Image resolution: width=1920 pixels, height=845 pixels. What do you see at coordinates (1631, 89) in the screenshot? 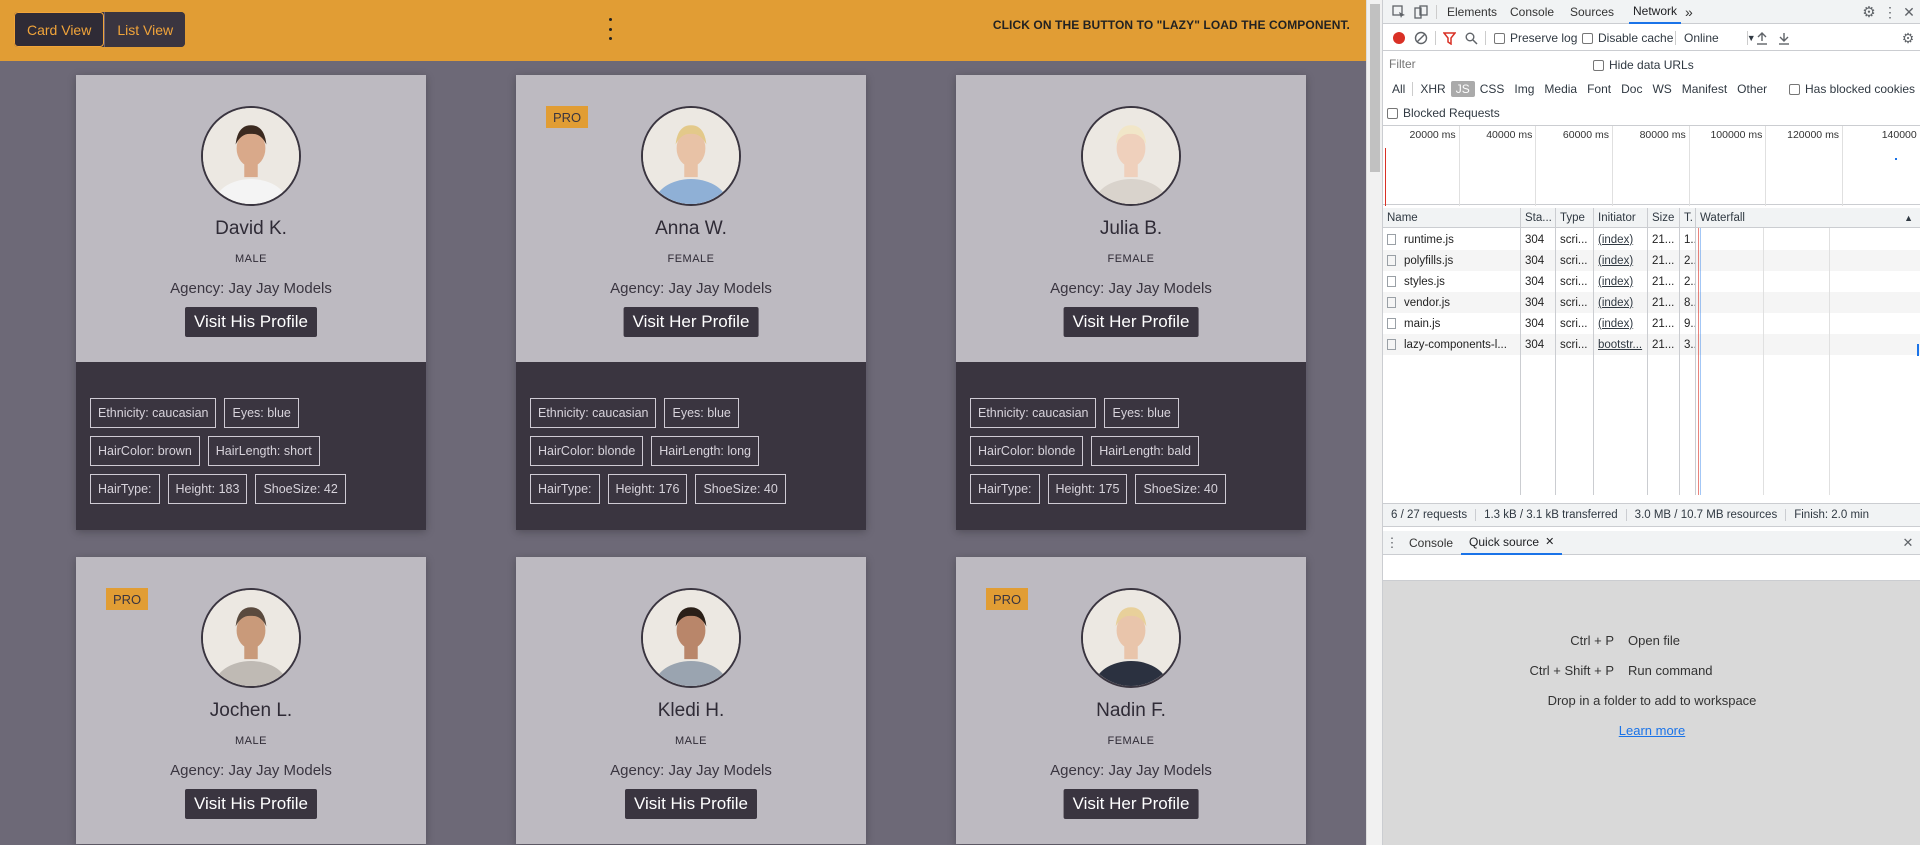
I see `type-filter-doc: Doc` at bounding box center [1631, 89].